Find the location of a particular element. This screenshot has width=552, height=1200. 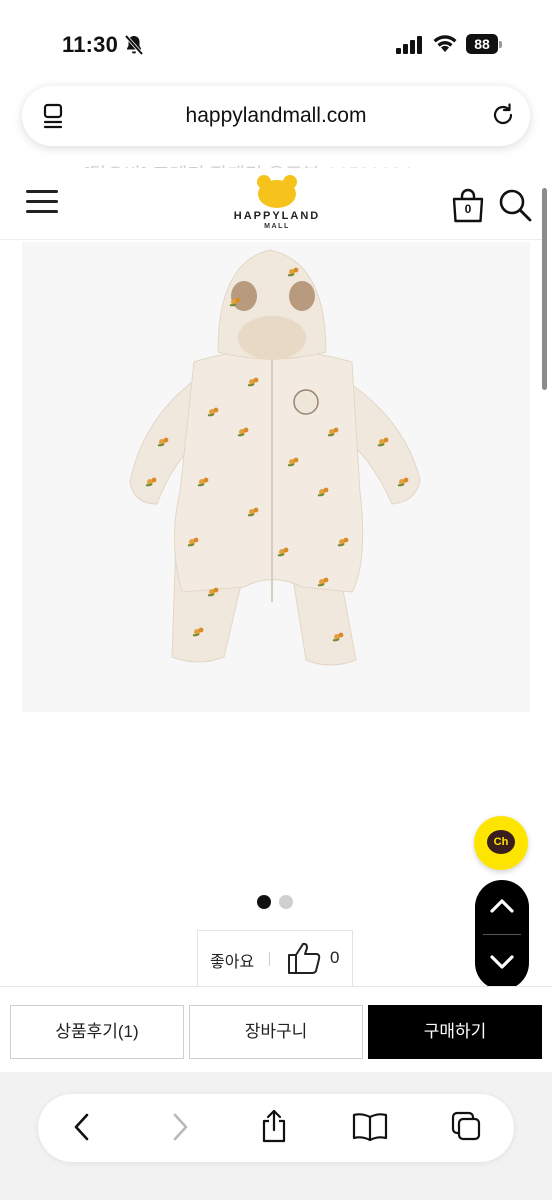

reload-icon is located at coordinates (503, 117).